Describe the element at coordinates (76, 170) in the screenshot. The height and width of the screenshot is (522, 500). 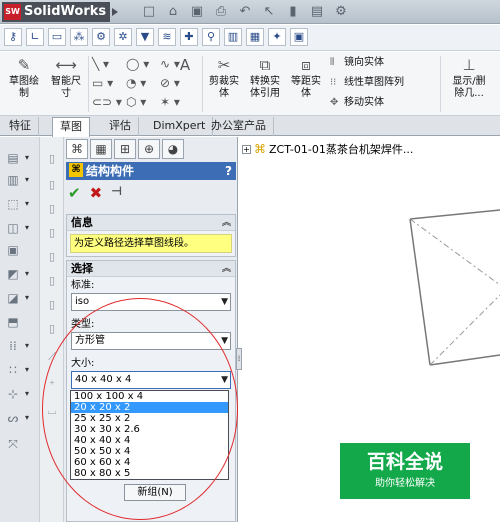
I see `structural-member-icon: ⌘` at that location.